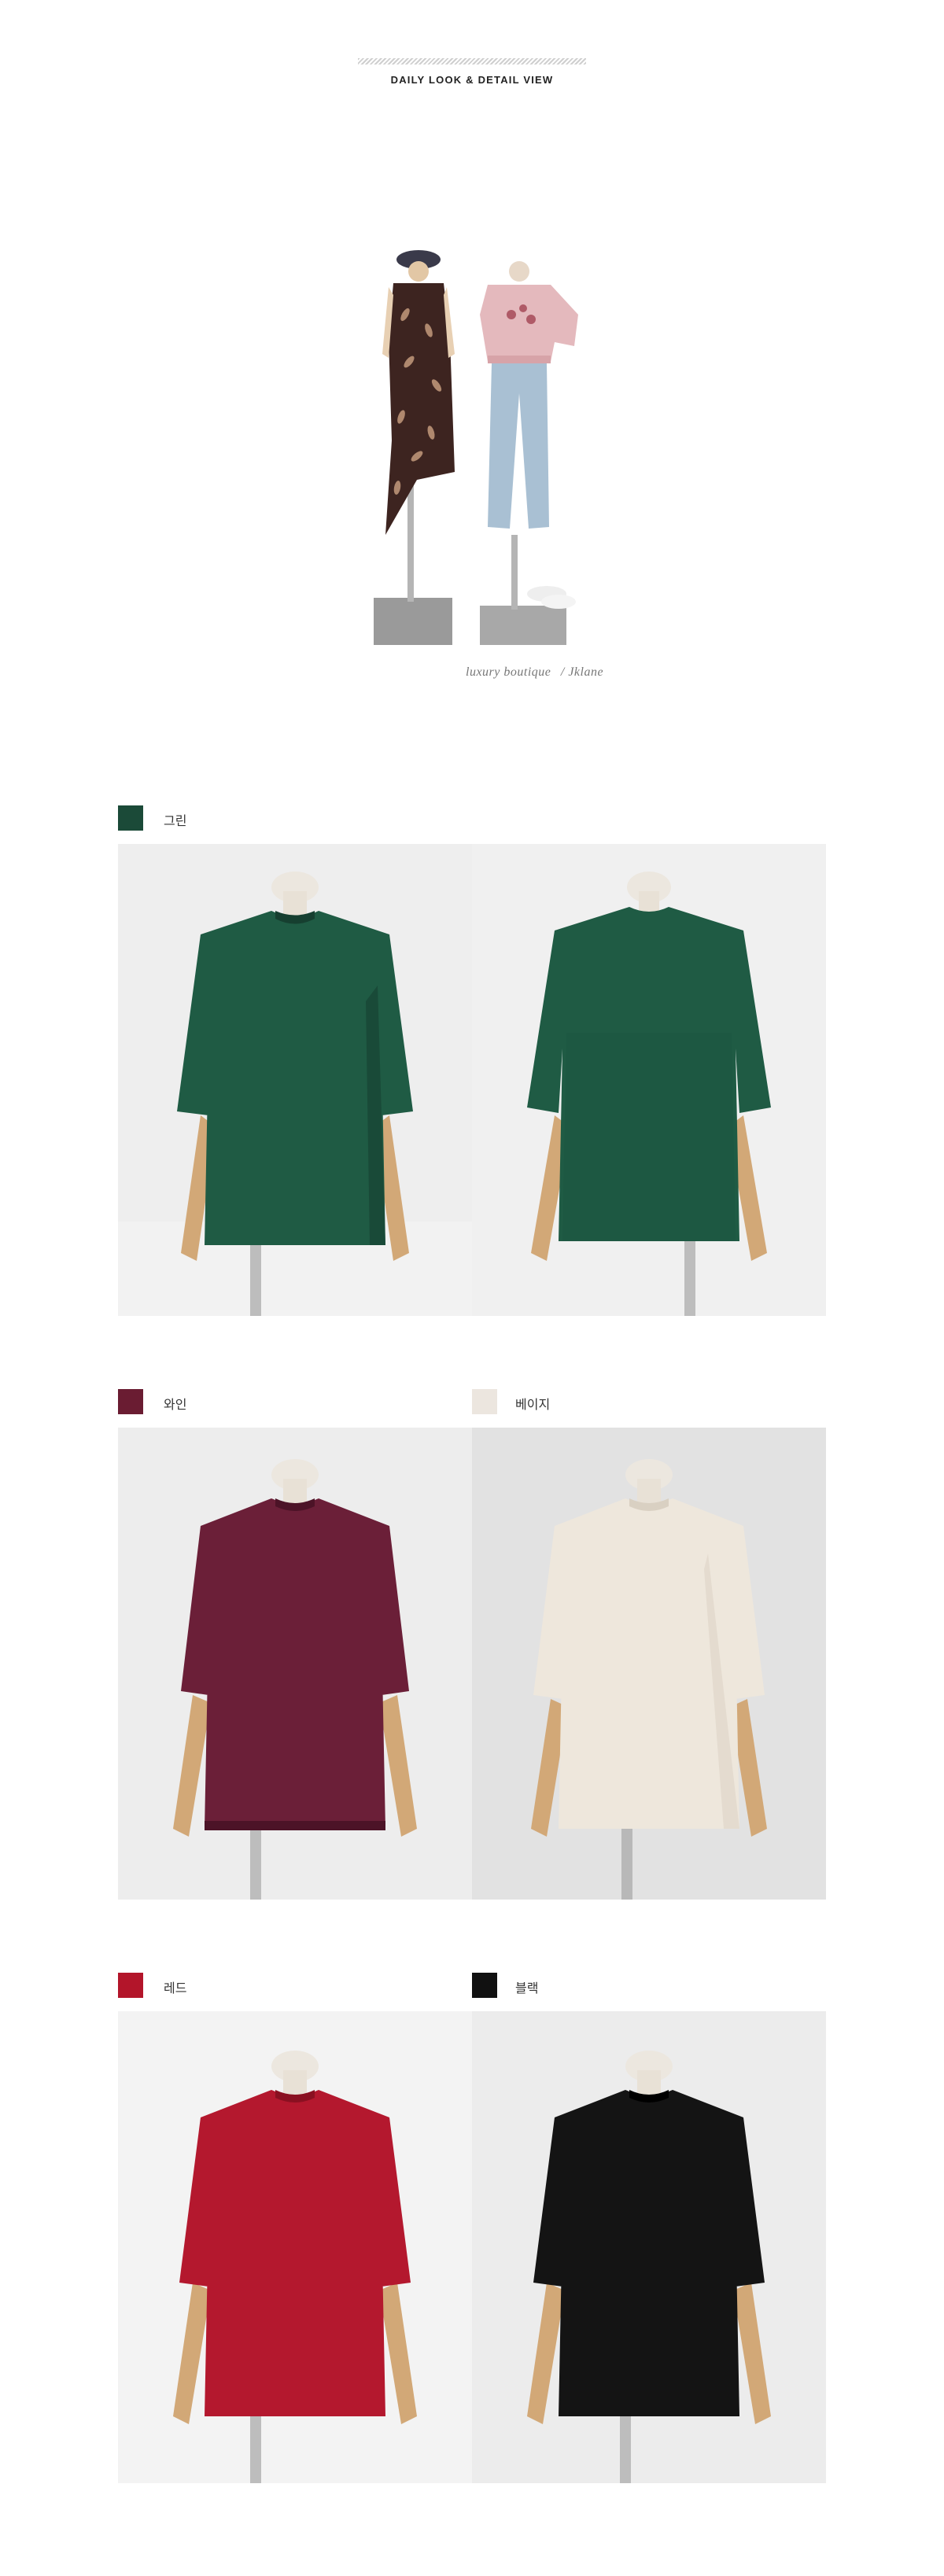 The height and width of the screenshot is (2576, 944). I want to click on color-label-black: 블랙, so click(527, 1989).